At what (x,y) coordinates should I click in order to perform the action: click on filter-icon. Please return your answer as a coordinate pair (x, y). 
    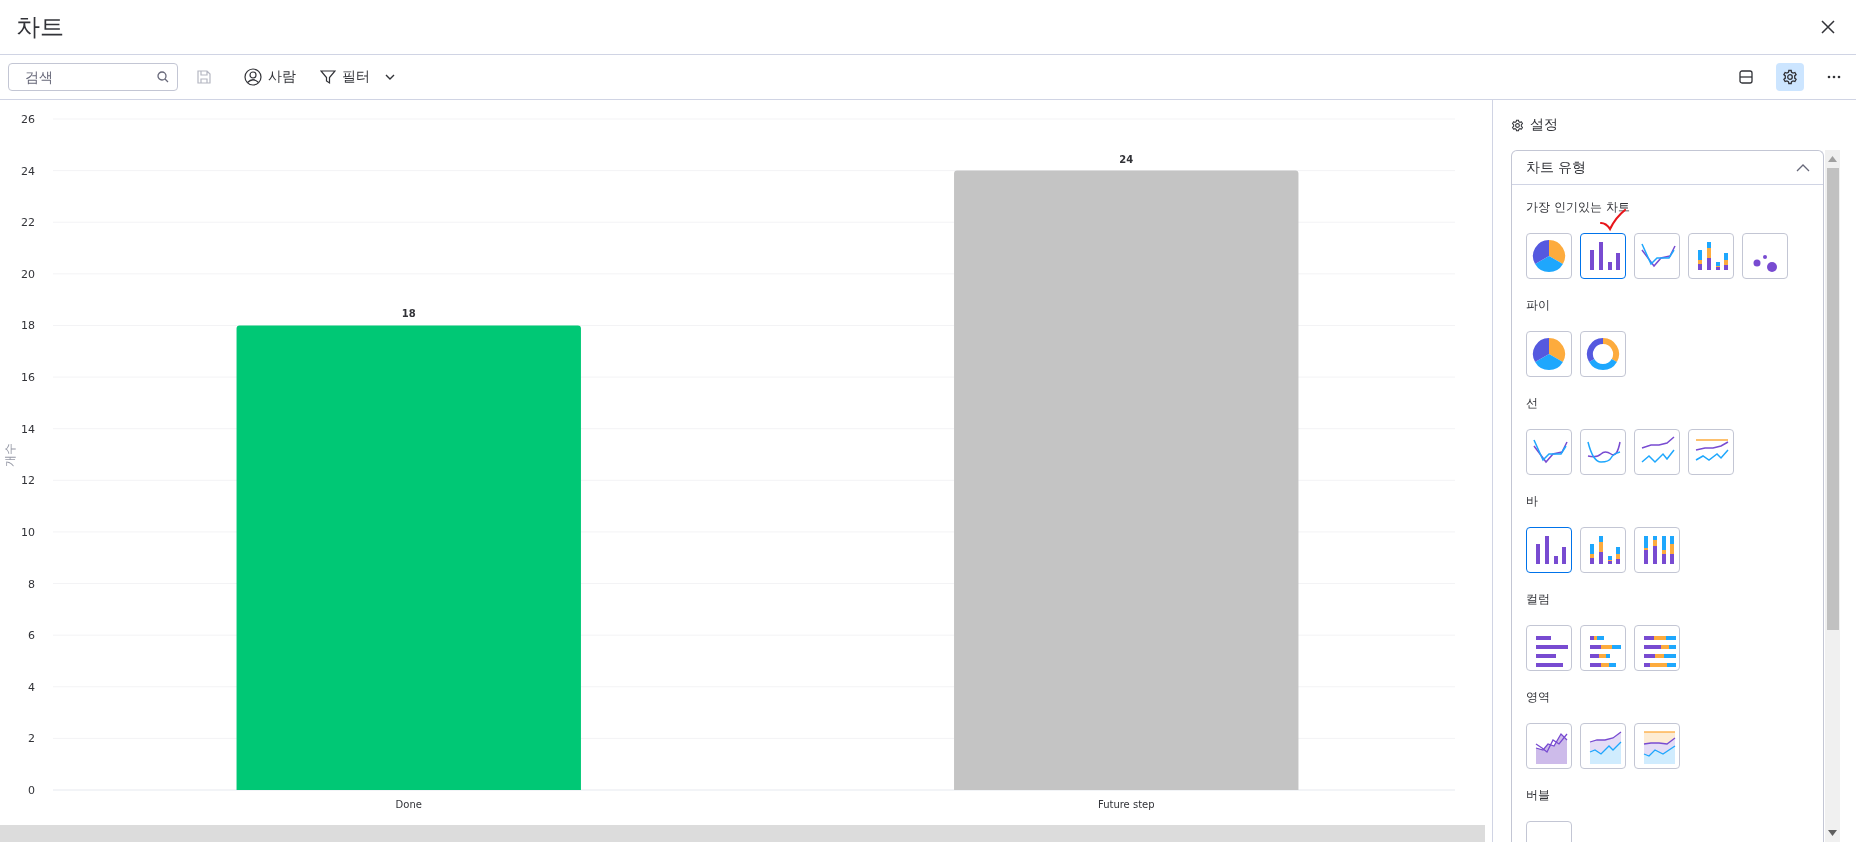
    Looking at the image, I should click on (328, 77).